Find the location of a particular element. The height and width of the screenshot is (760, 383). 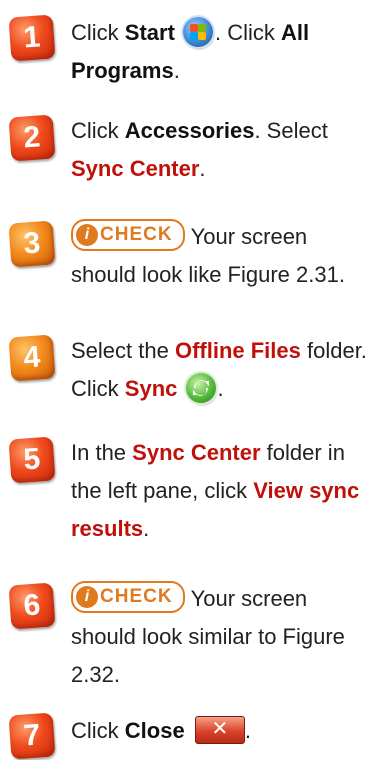

start-emphasis: Start is located at coordinates (149, 32).